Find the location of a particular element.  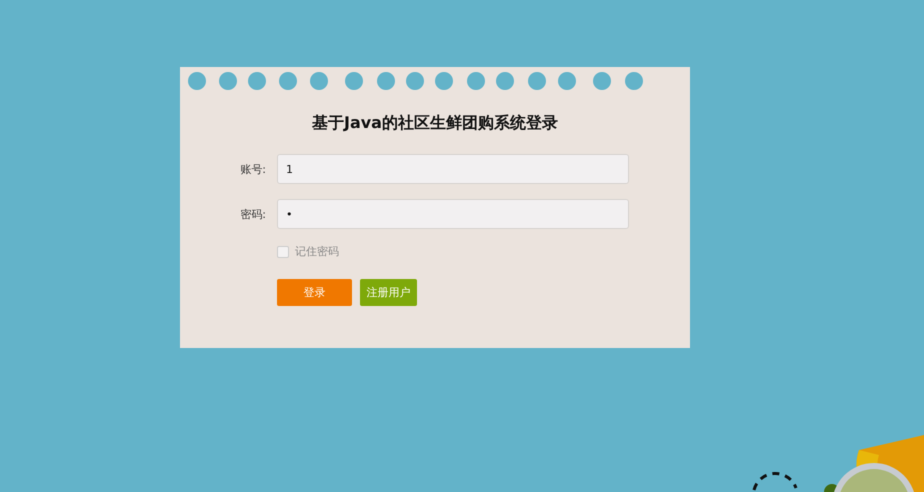

checkbox is located at coordinates (283, 252).